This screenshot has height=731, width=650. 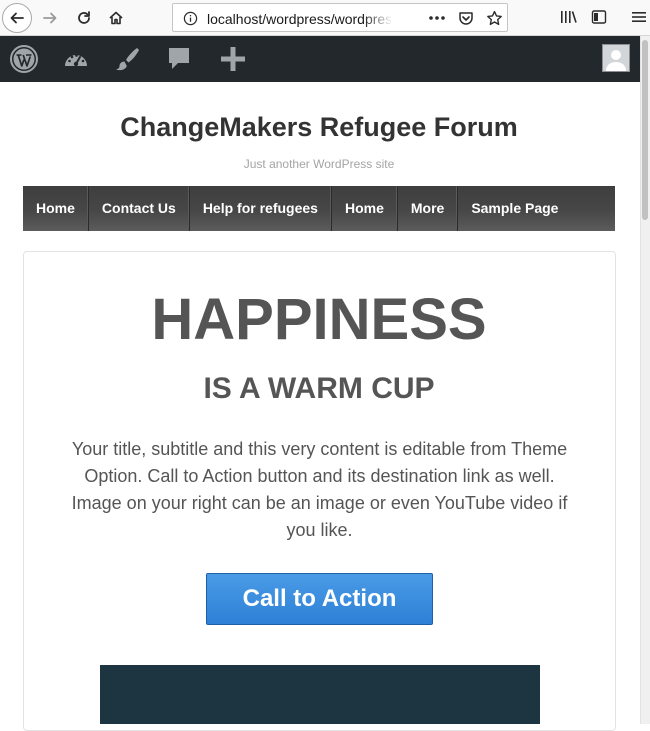 I want to click on nav-item-more: More, so click(x=428, y=208).